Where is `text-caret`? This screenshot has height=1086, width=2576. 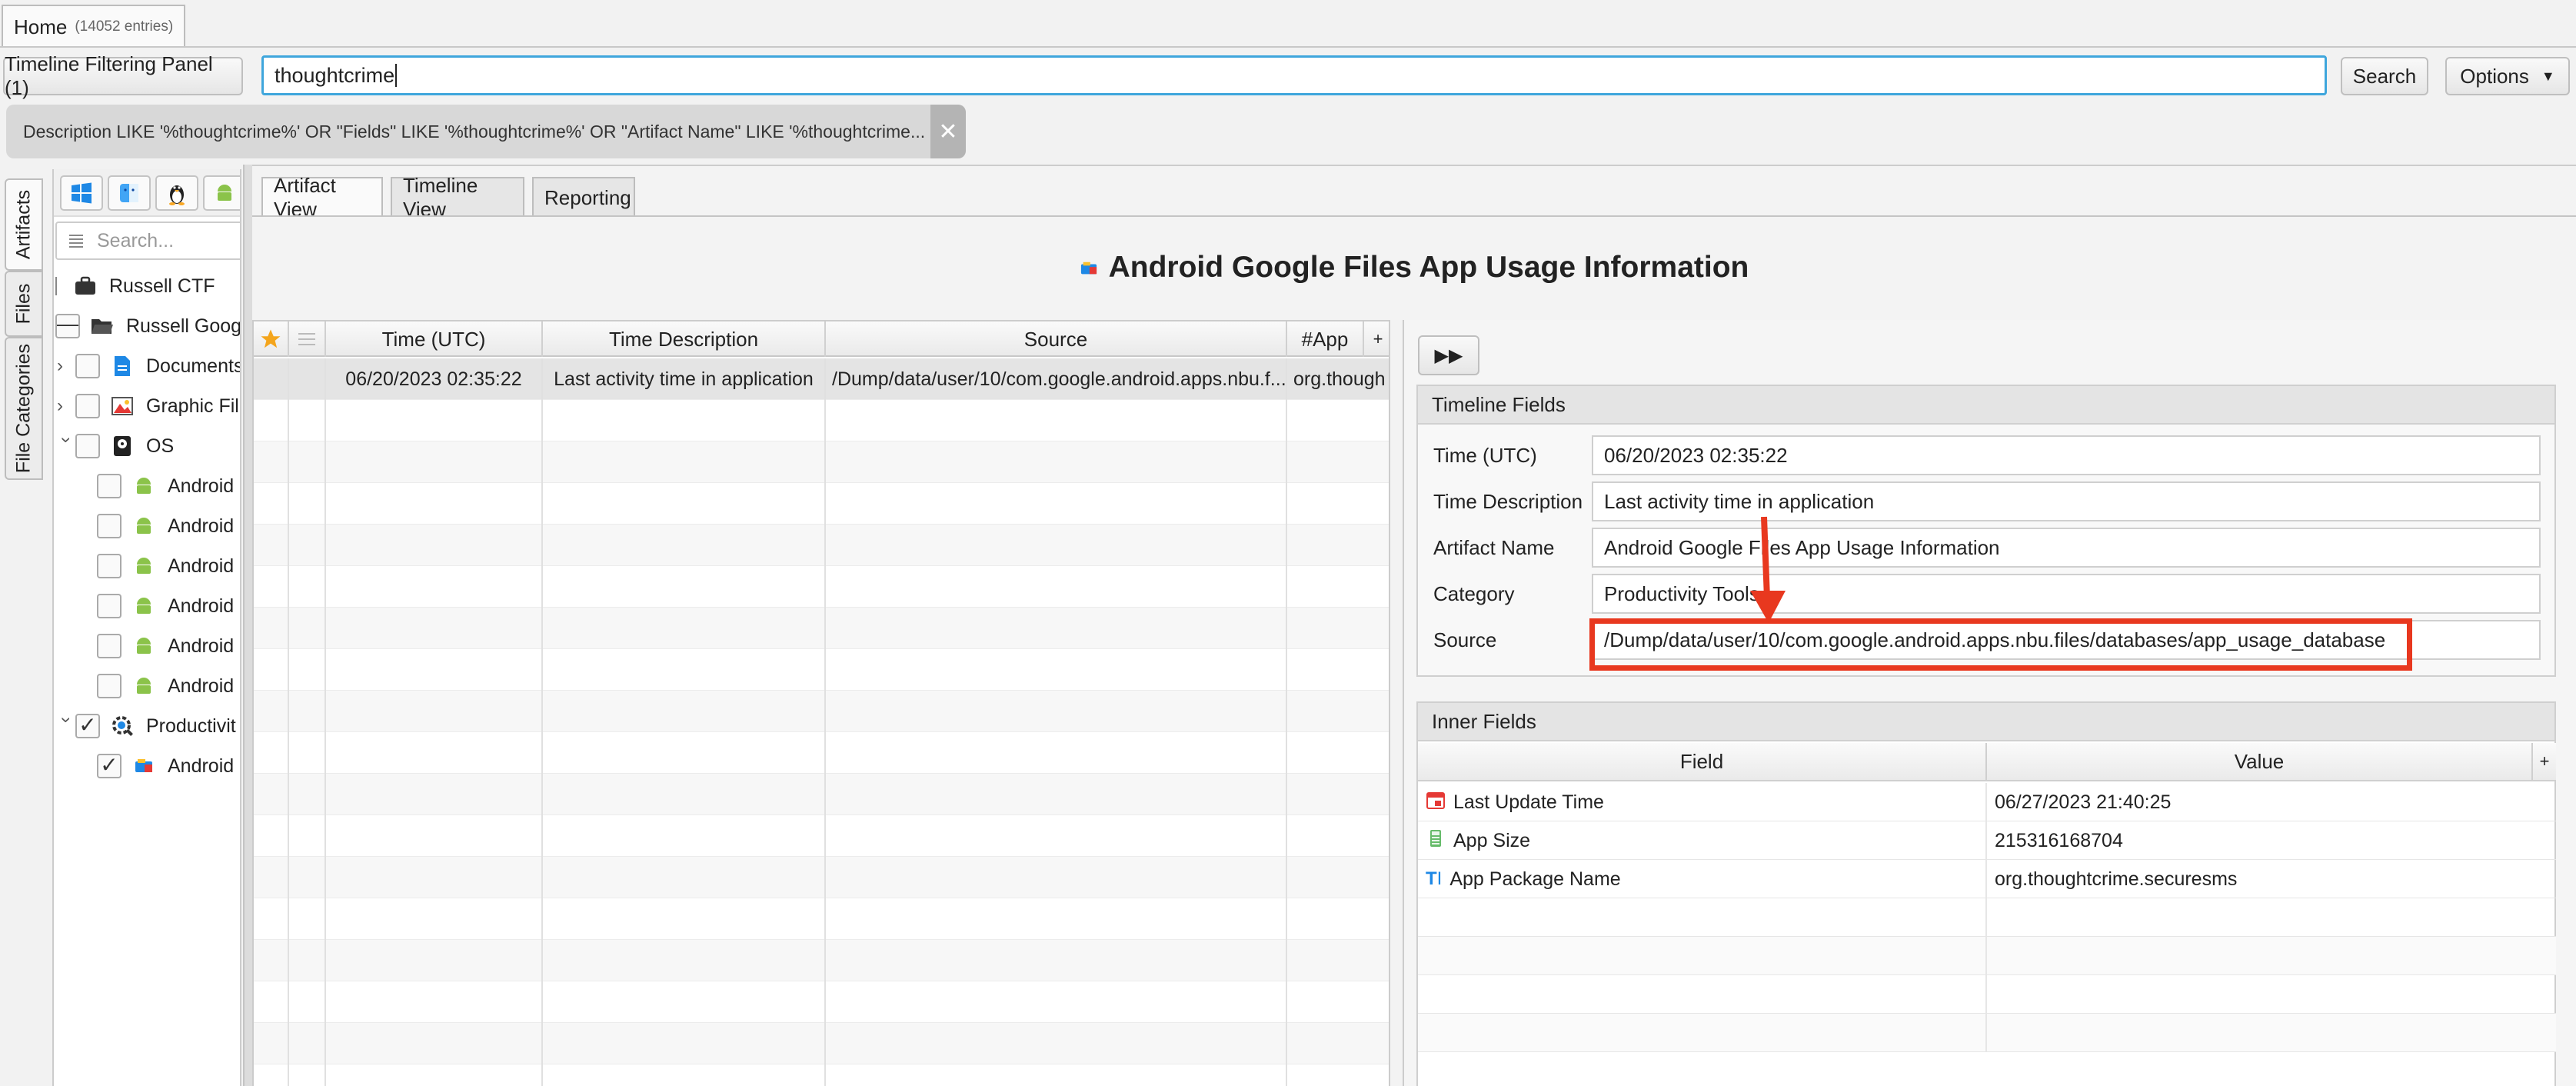 text-caret is located at coordinates (396, 75).